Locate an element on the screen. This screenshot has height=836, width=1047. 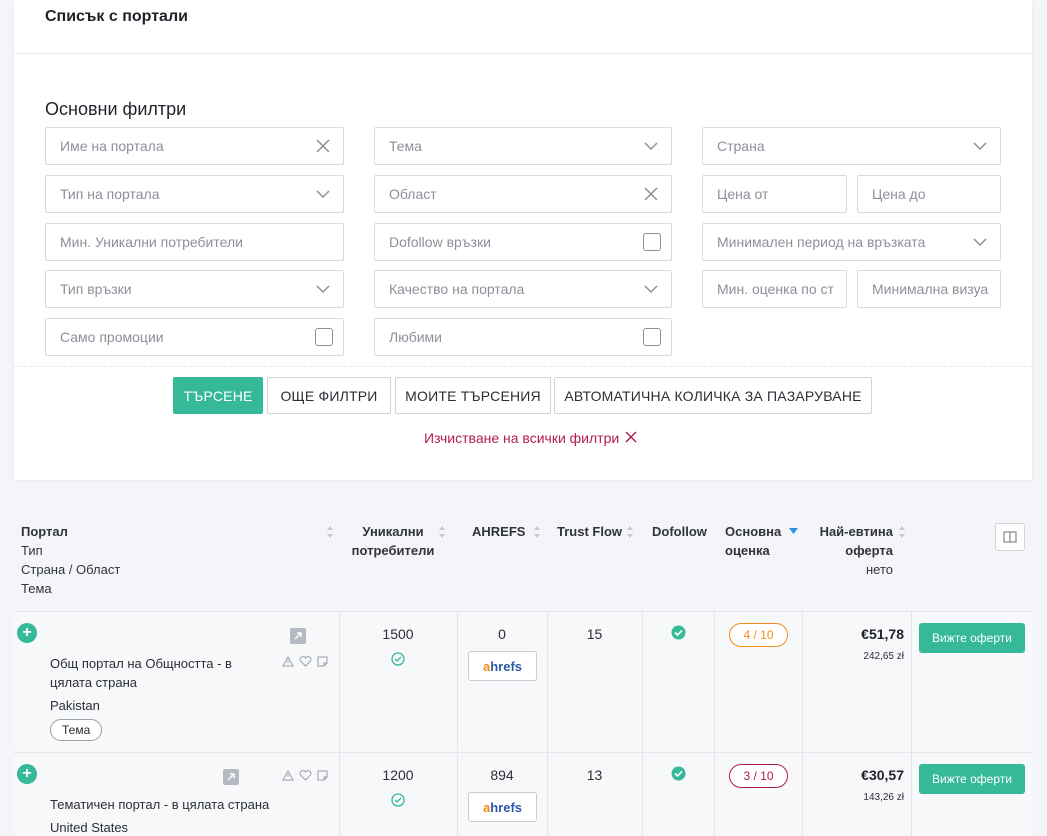
header-main-rating-line1: Основна is located at coordinates (753, 531).